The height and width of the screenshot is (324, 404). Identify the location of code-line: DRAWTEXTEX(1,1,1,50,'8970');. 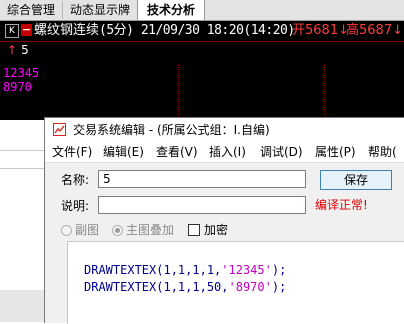
(185, 287).